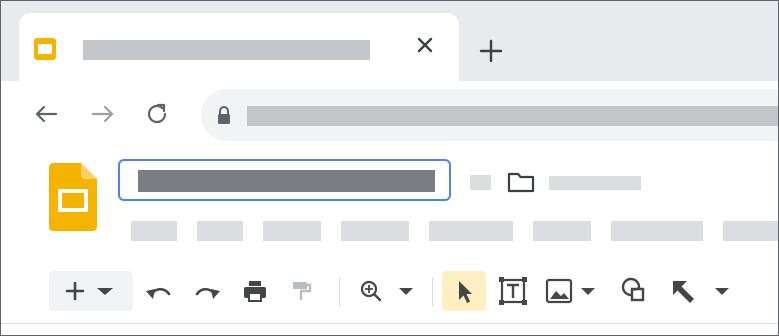 Image resolution: width=779 pixels, height=336 pixels. Describe the element at coordinates (103, 114) in the screenshot. I see `arrow-right-icon` at that location.